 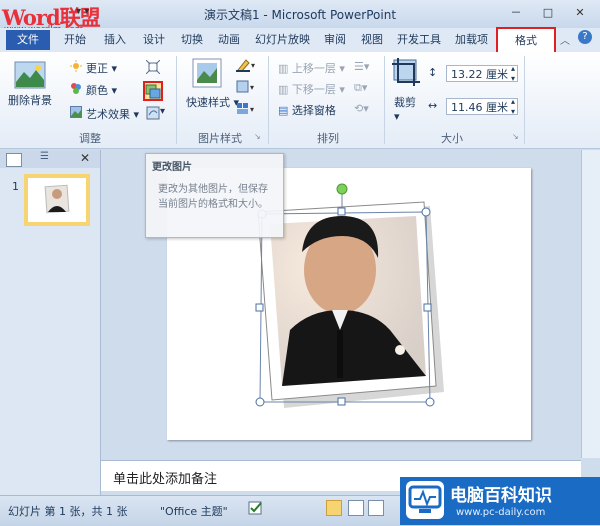 What do you see at coordinates (516, 136) in the screenshot?
I see `size-launcher-icon: ↘` at bounding box center [516, 136].